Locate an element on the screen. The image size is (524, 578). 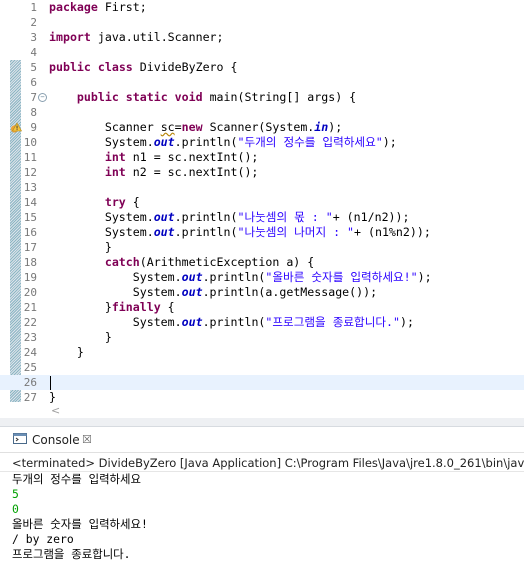
line-number: 9 is located at coordinates (33, 127).